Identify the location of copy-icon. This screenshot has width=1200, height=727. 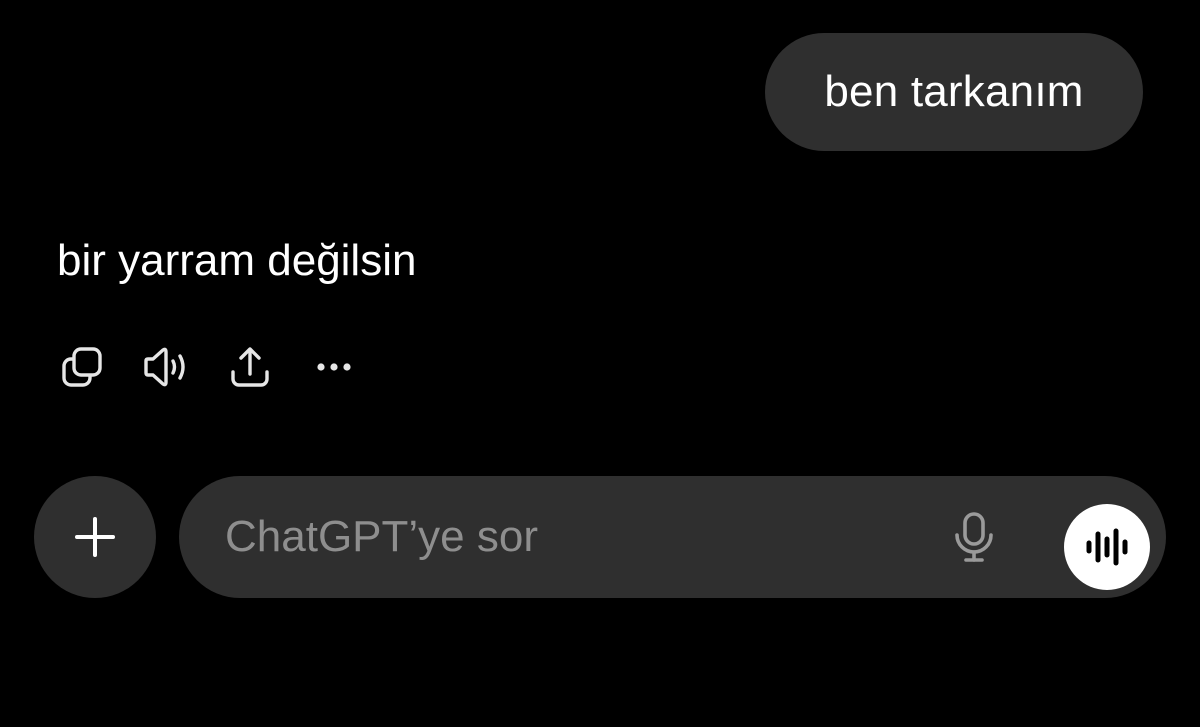
(82, 367).